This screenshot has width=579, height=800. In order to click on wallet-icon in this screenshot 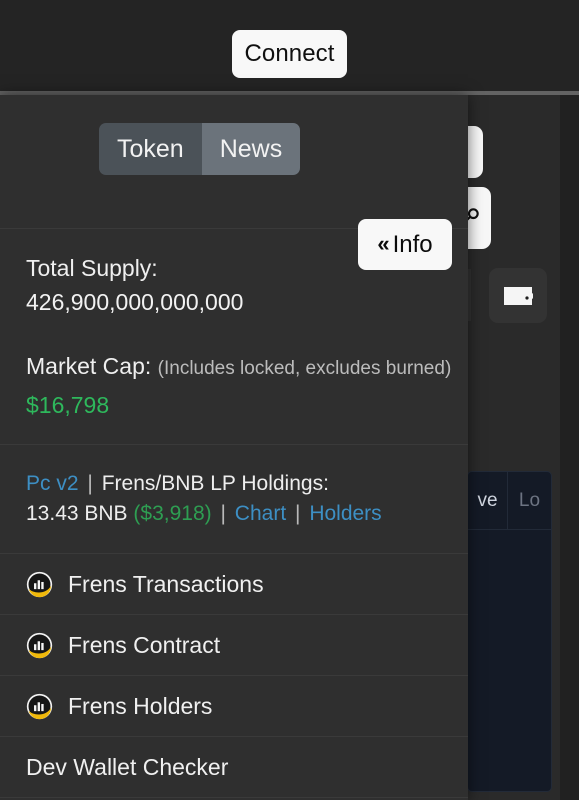, I will do `click(518, 295)`.